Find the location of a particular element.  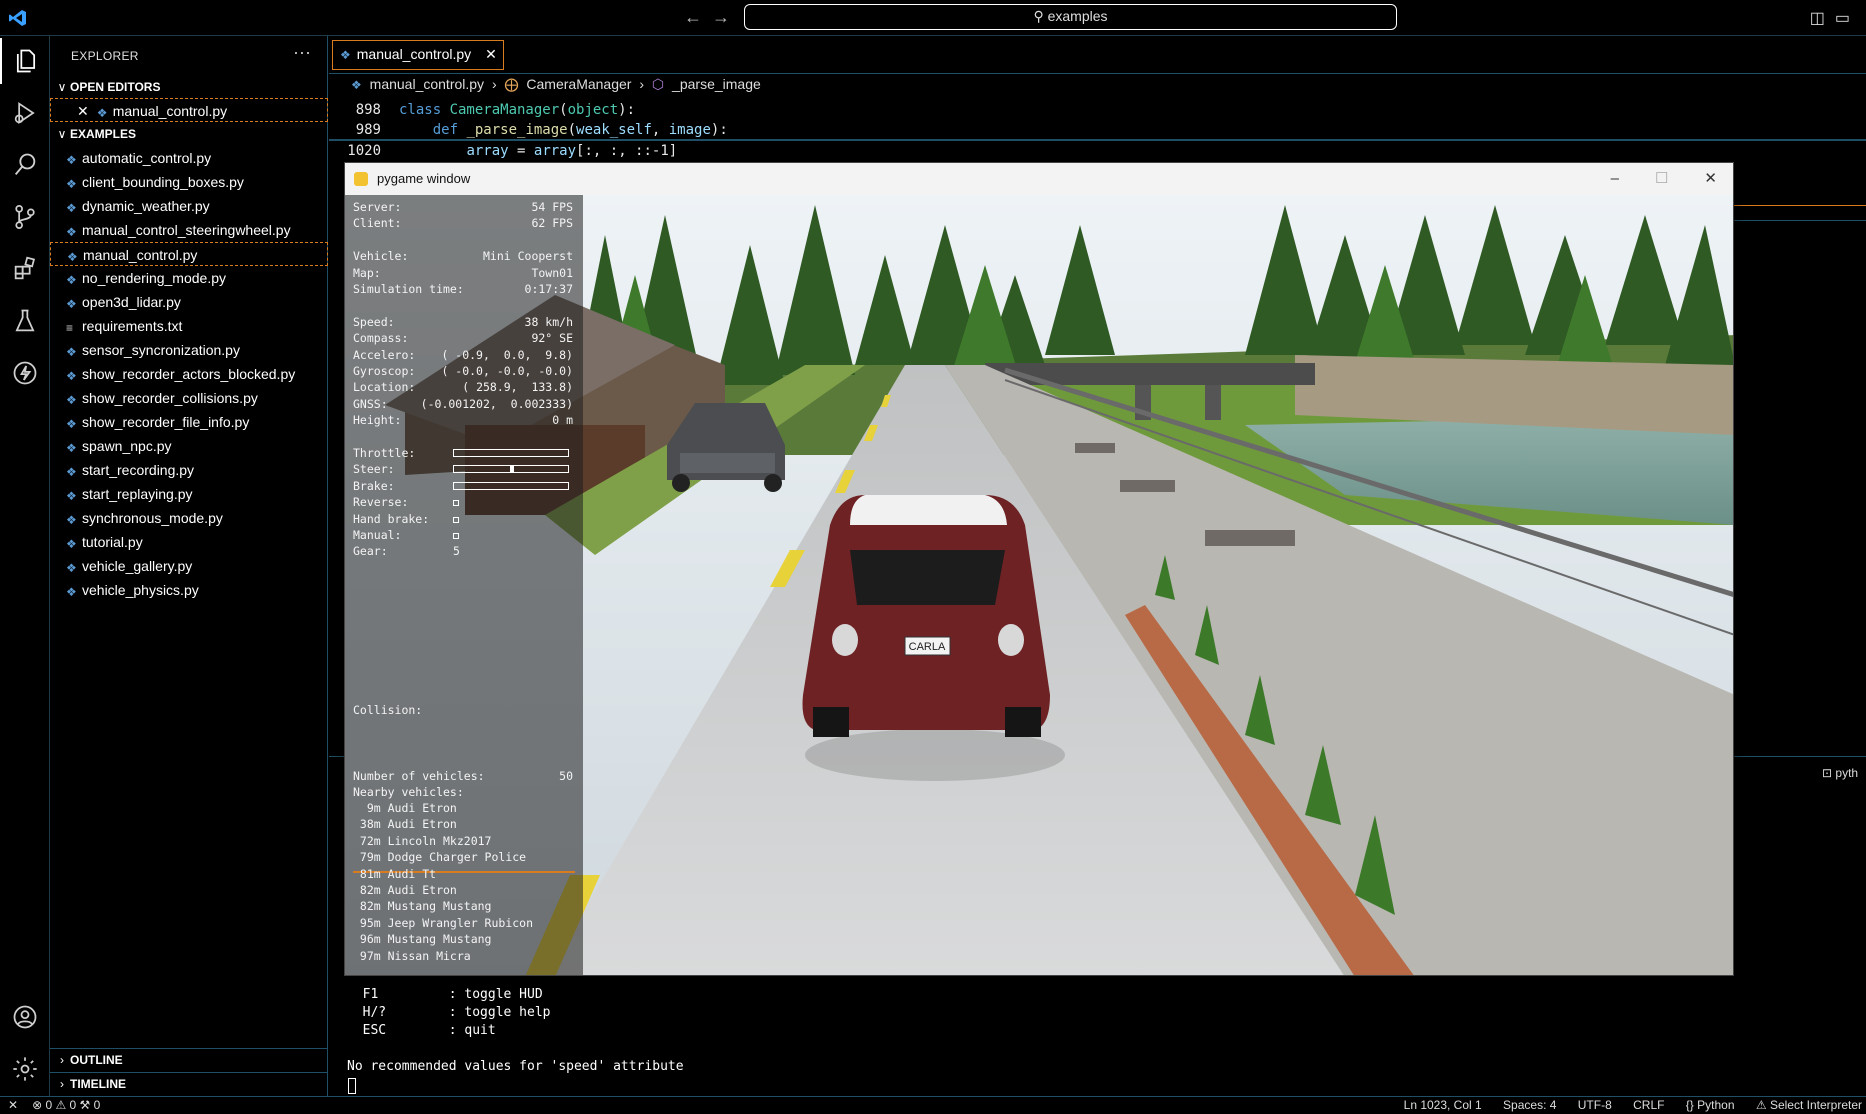

status-eol: CRLF is located at coordinates (1648, 1105).